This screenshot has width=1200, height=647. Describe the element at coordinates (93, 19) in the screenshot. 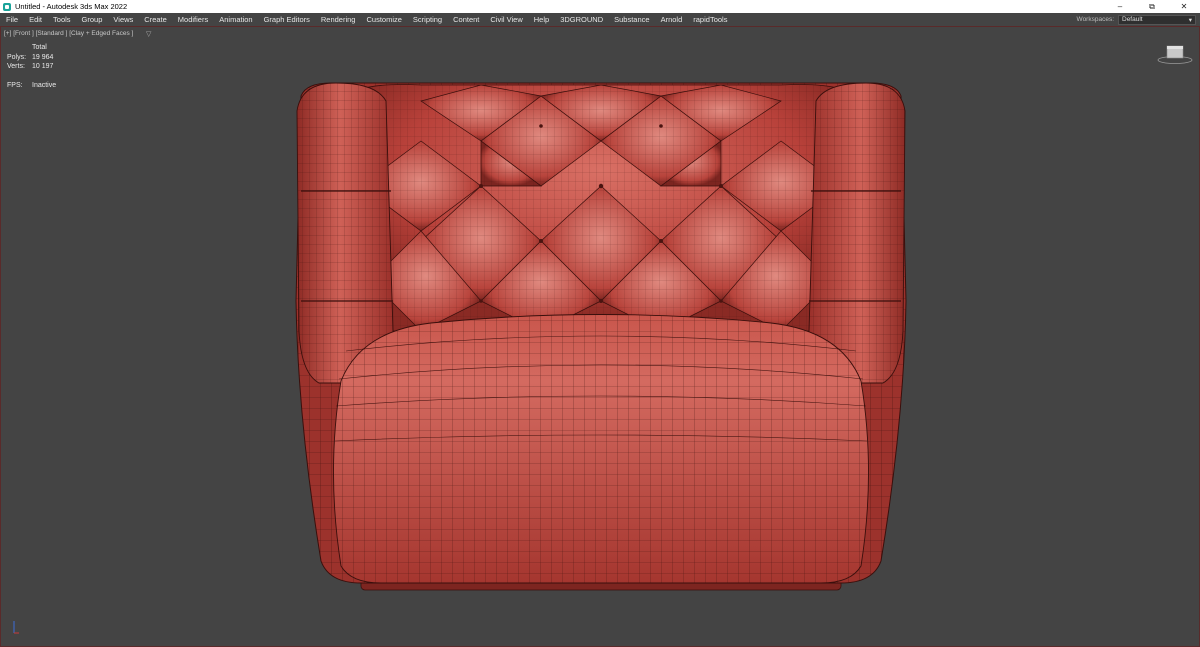

I see `menu-group: Group` at that location.